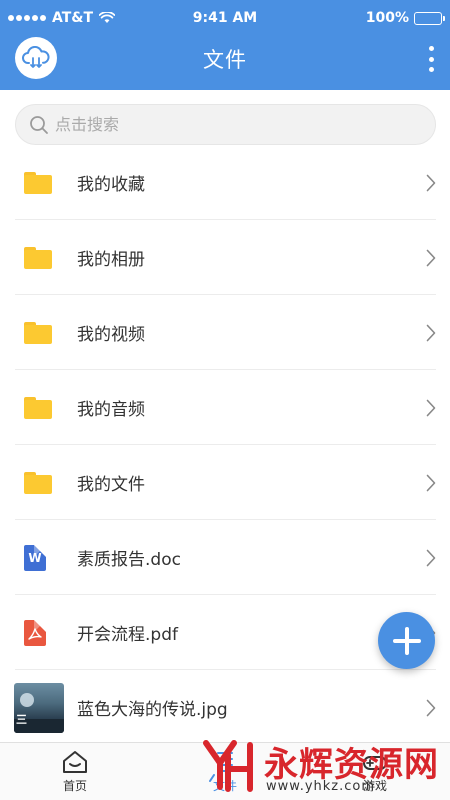  What do you see at coordinates (74, 786) in the screenshot?
I see `tab-label: 首页` at bounding box center [74, 786].